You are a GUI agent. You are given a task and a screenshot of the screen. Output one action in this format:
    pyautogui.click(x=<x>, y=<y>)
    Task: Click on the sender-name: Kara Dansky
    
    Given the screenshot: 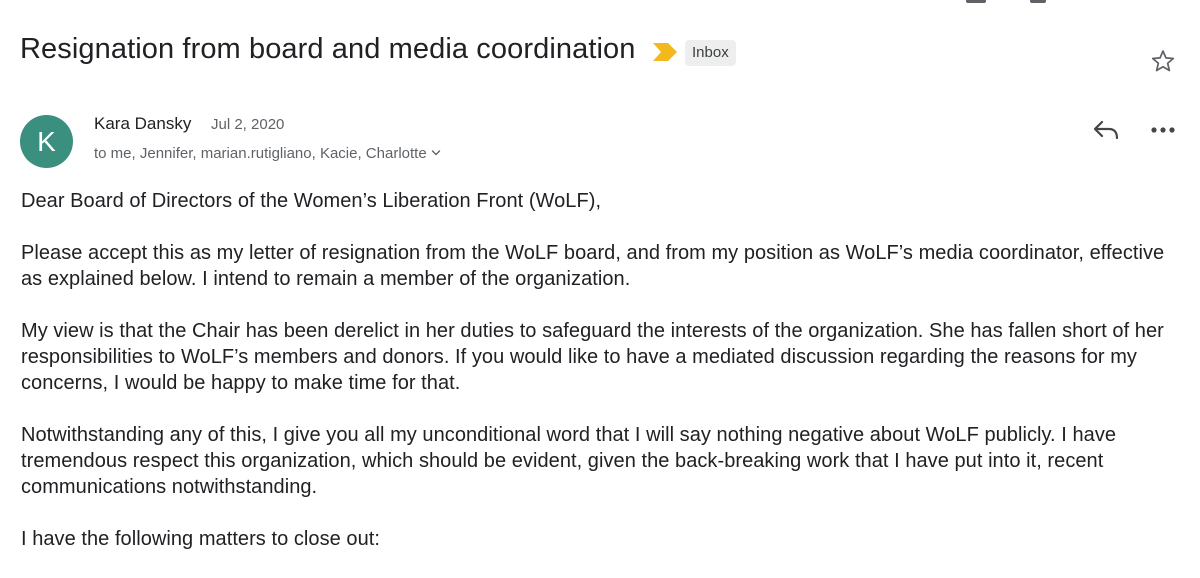 What is the action you would take?
    pyautogui.click(x=142, y=124)
    